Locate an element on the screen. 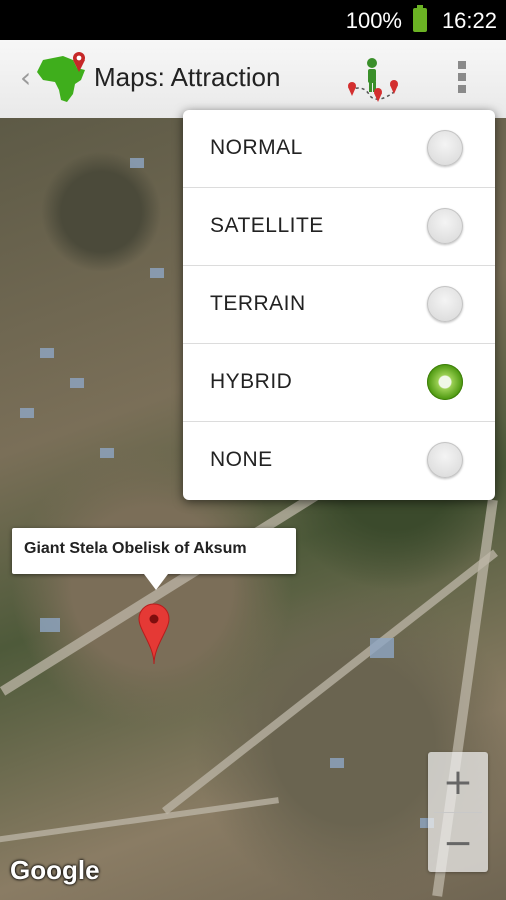 Image resolution: width=506 pixels, height=900 pixels. map-pin-icon is located at coordinates (154, 634).